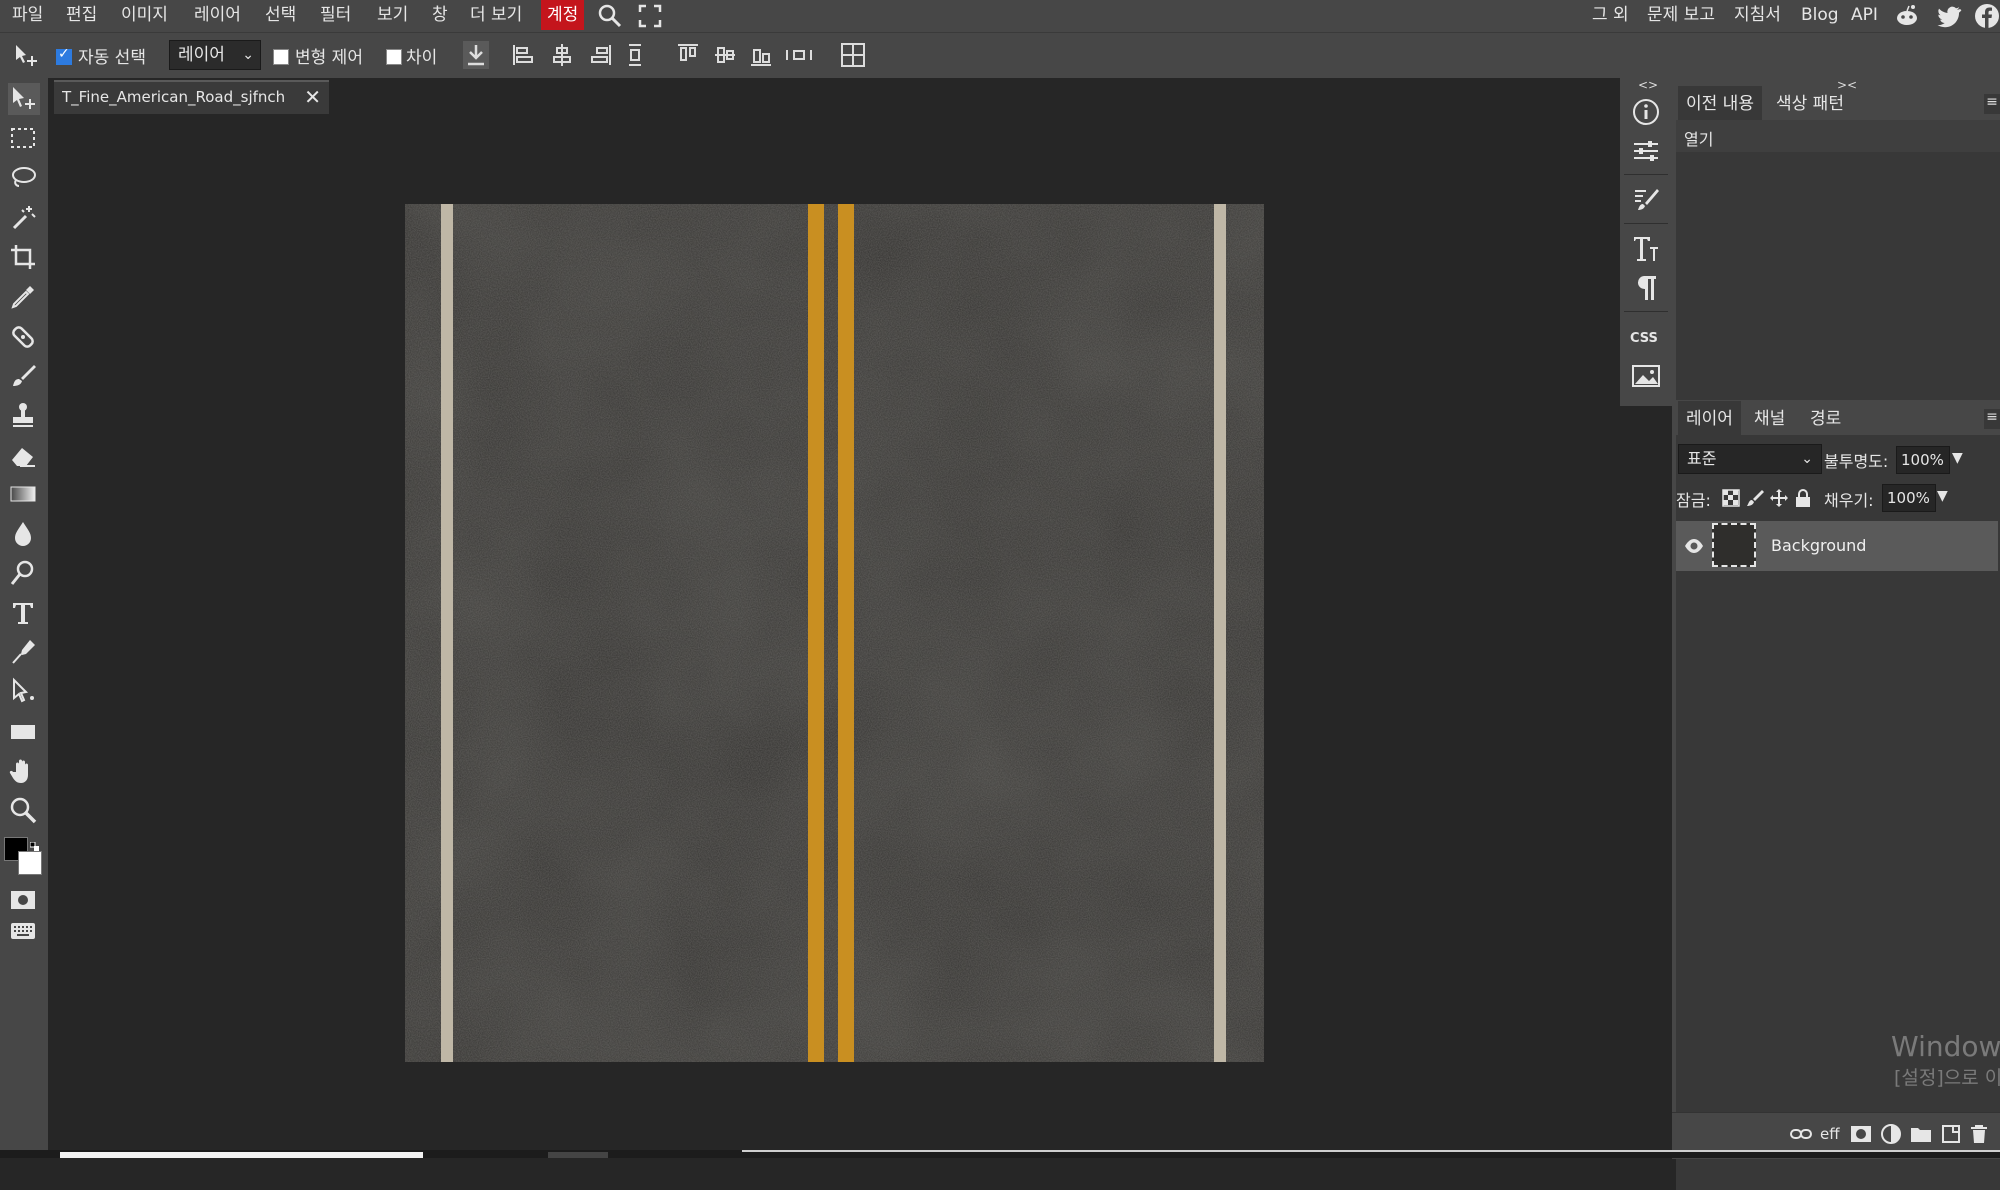 Image resolution: width=2000 pixels, height=1190 pixels. What do you see at coordinates (201, 55) in the screenshot?
I see `target-select-value: 레이어` at bounding box center [201, 55].